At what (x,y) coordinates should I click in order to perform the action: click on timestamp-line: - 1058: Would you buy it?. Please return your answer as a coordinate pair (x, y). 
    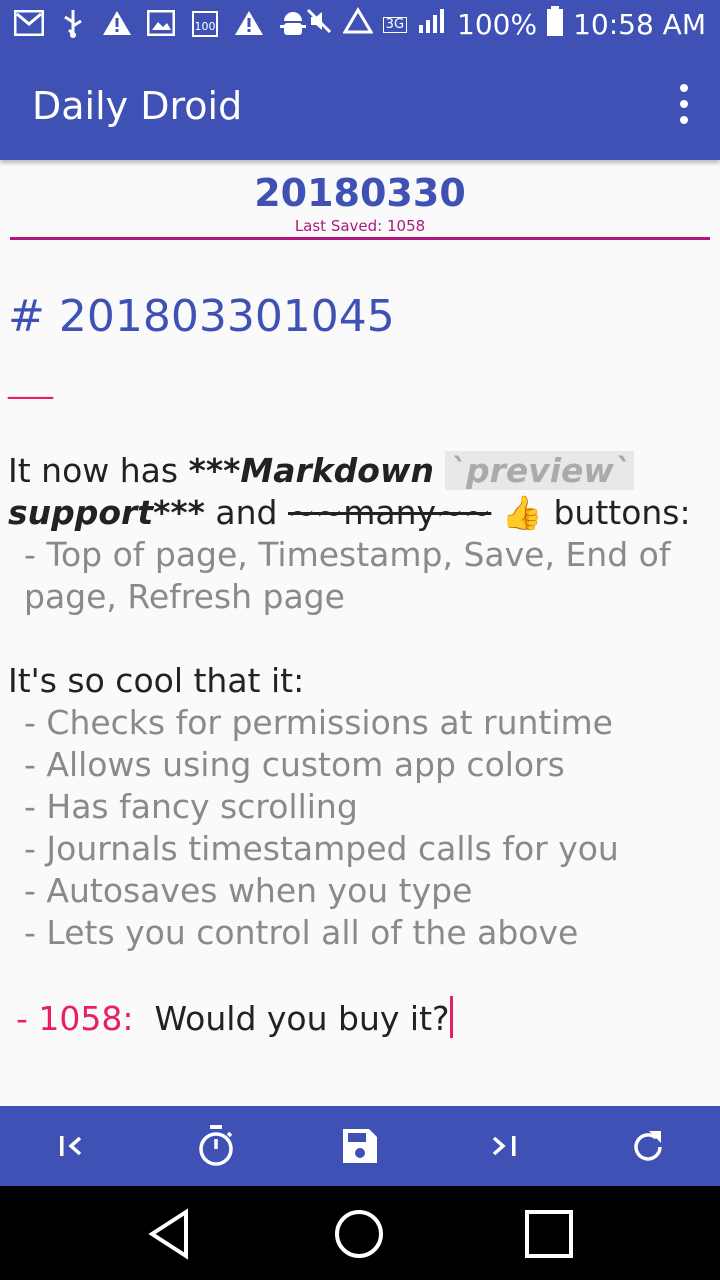
    Looking at the image, I should click on (358, 1018).